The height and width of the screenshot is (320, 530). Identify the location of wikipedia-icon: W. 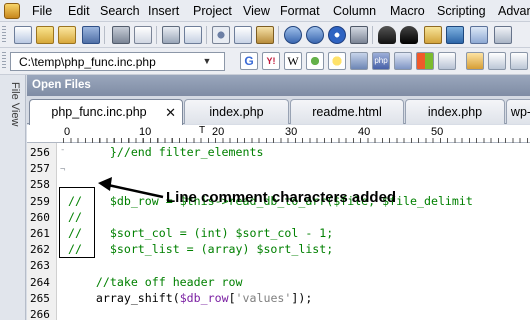
(293, 61).